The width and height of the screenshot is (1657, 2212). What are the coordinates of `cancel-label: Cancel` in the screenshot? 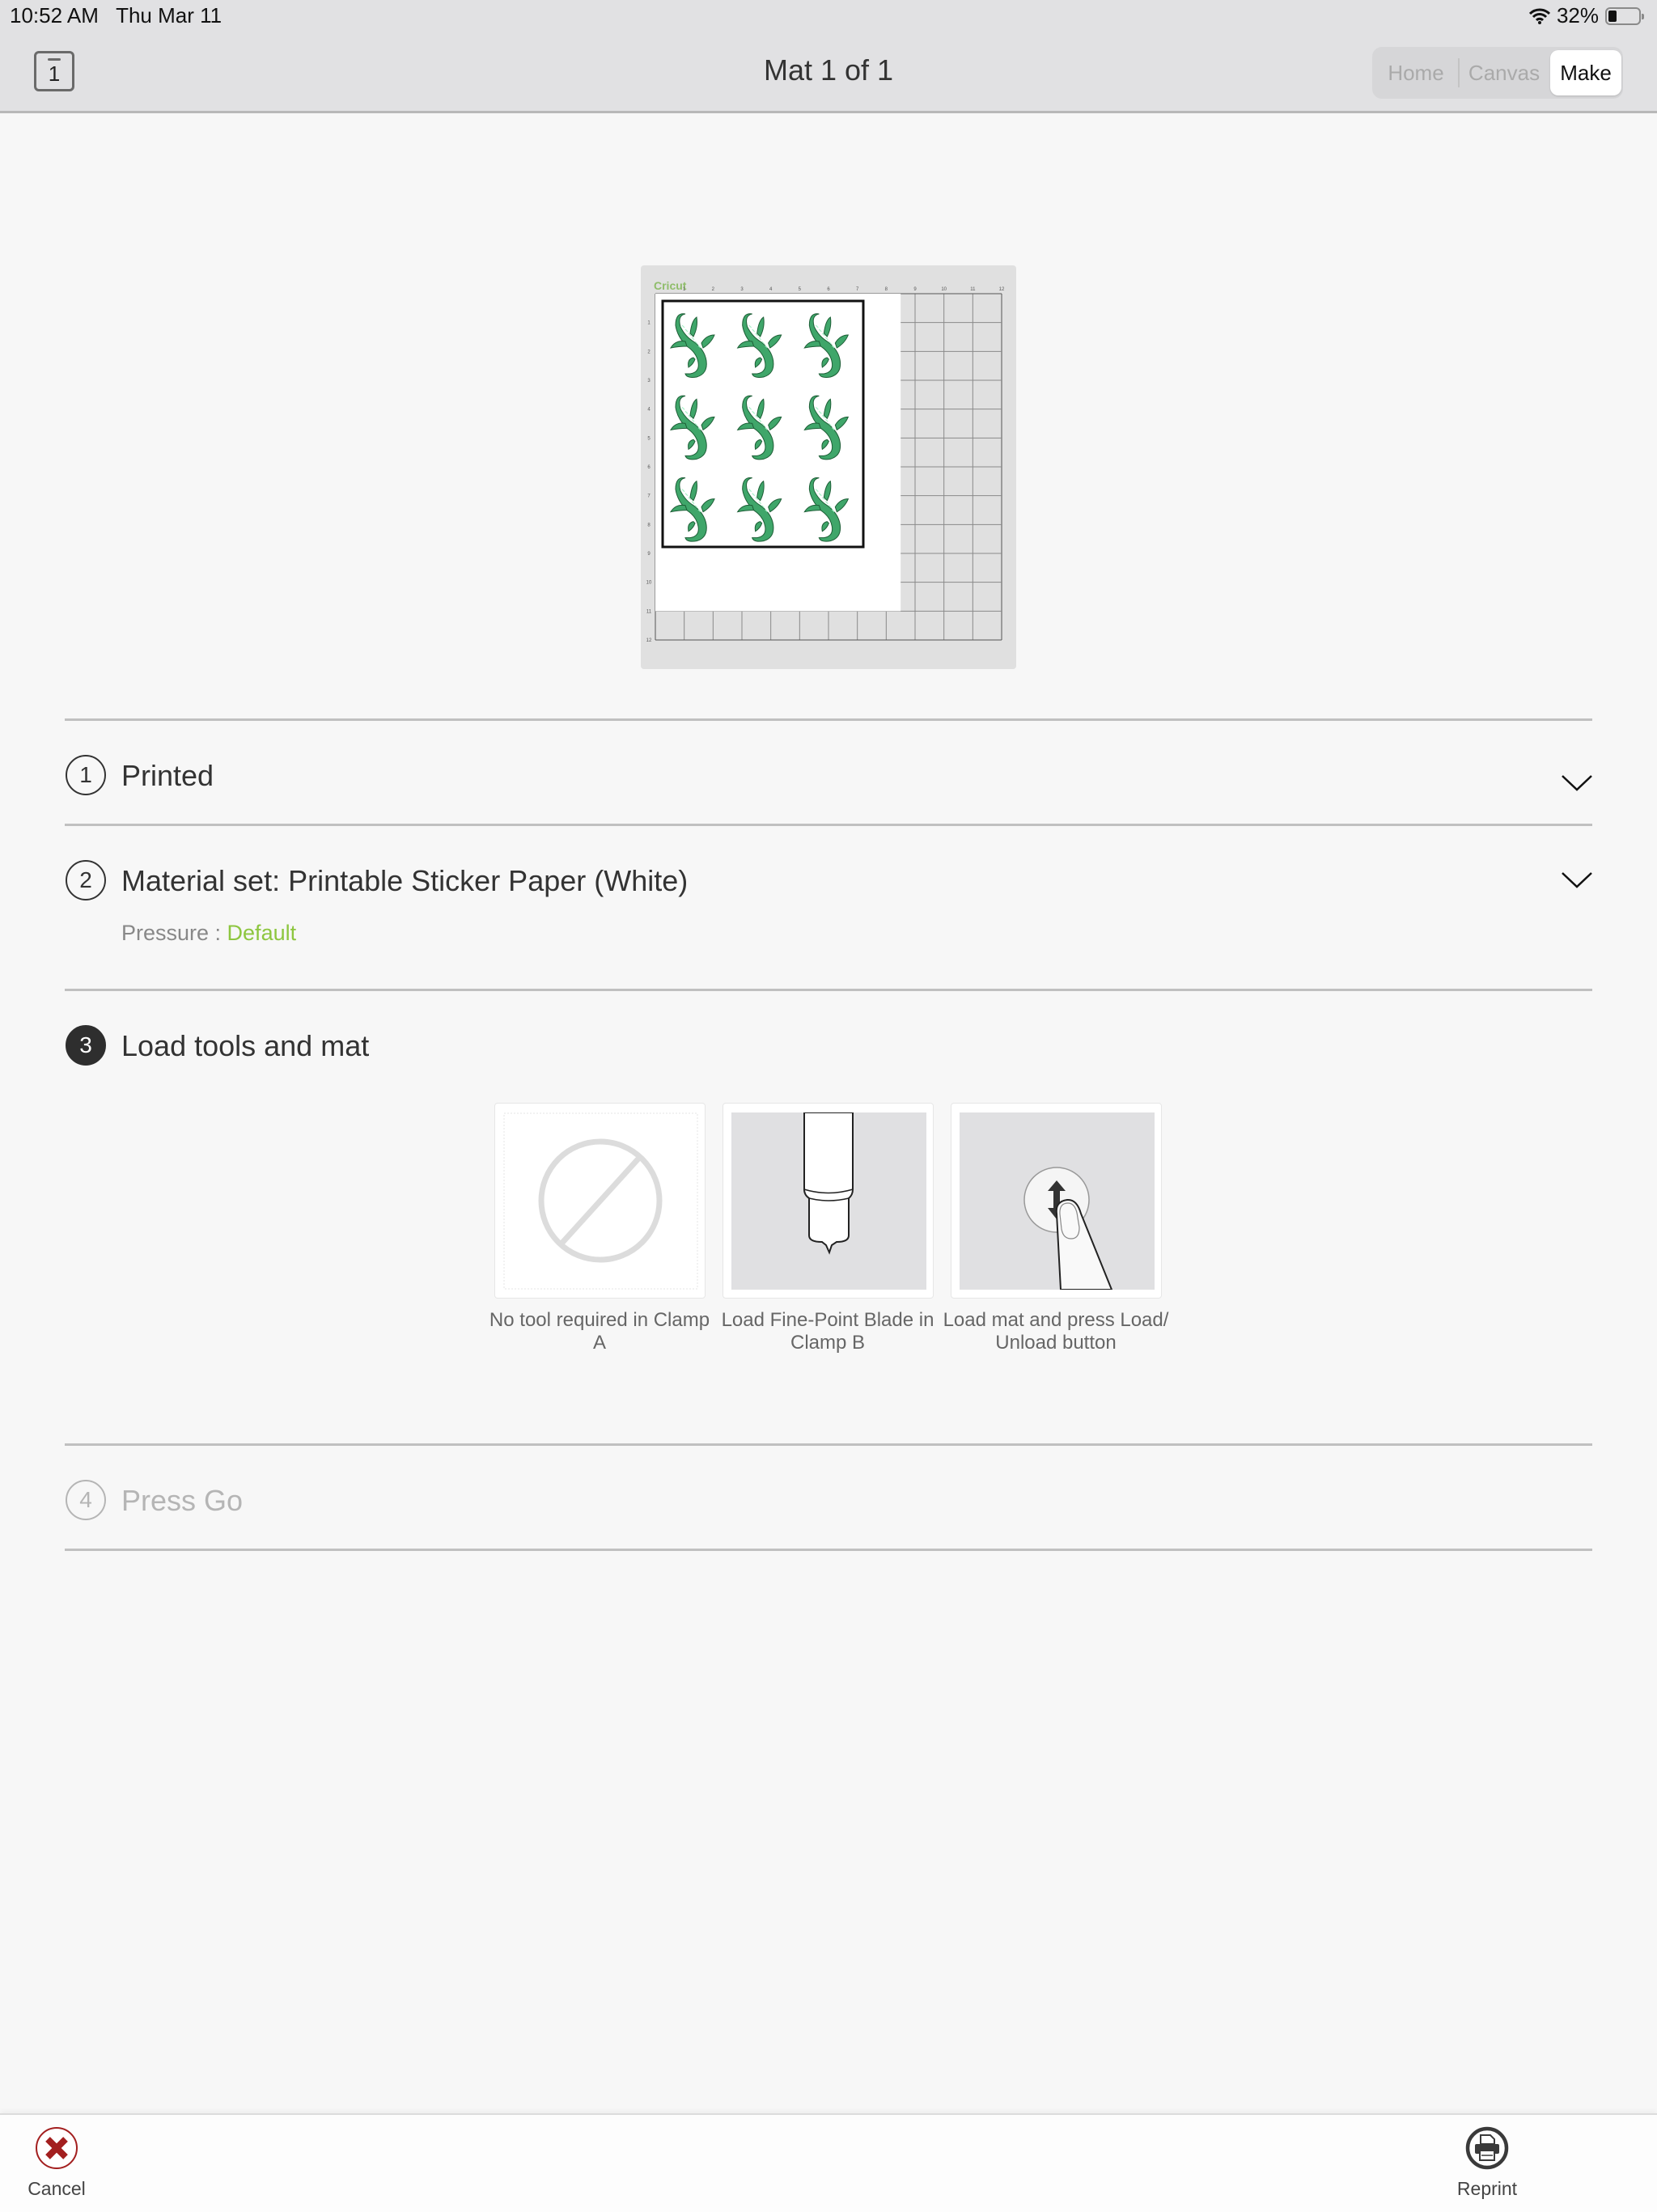 It's located at (57, 2188).